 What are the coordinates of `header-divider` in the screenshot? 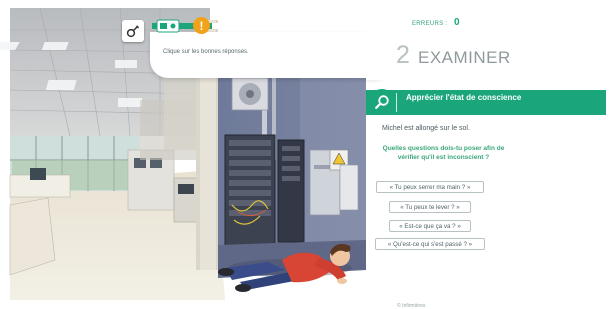 It's located at (396, 102).